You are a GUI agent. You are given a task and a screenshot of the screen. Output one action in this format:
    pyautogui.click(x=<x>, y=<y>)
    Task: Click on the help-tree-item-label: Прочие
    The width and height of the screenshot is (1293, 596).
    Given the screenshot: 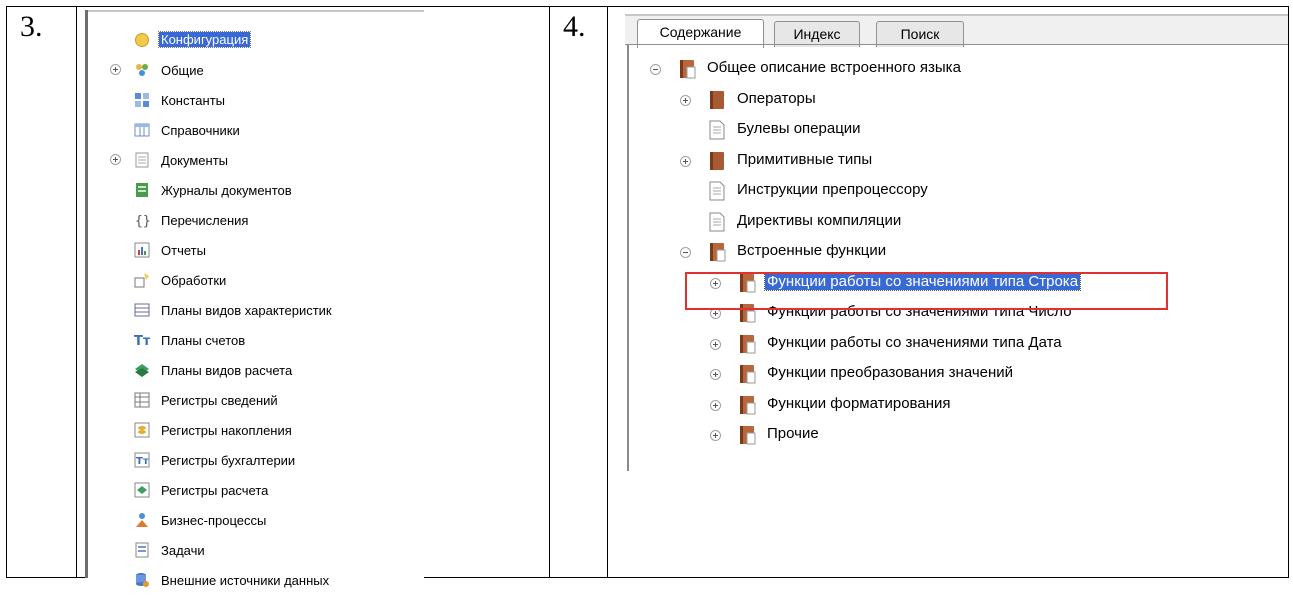 What is the action you would take?
    pyautogui.click(x=793, y=433)
    